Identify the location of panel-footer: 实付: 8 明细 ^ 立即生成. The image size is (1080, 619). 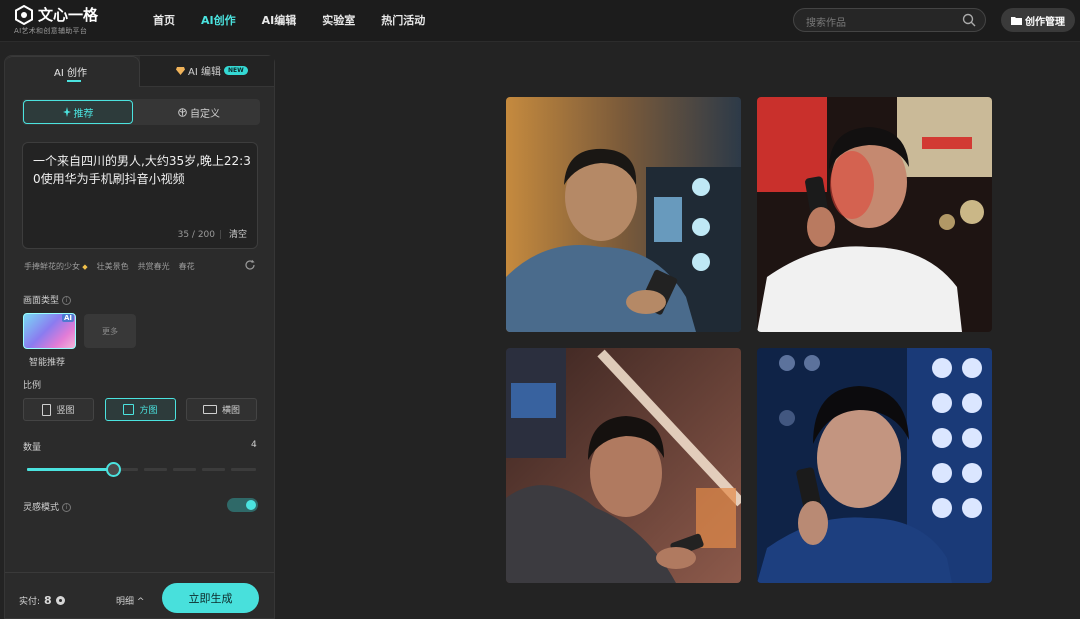
(139, 595).